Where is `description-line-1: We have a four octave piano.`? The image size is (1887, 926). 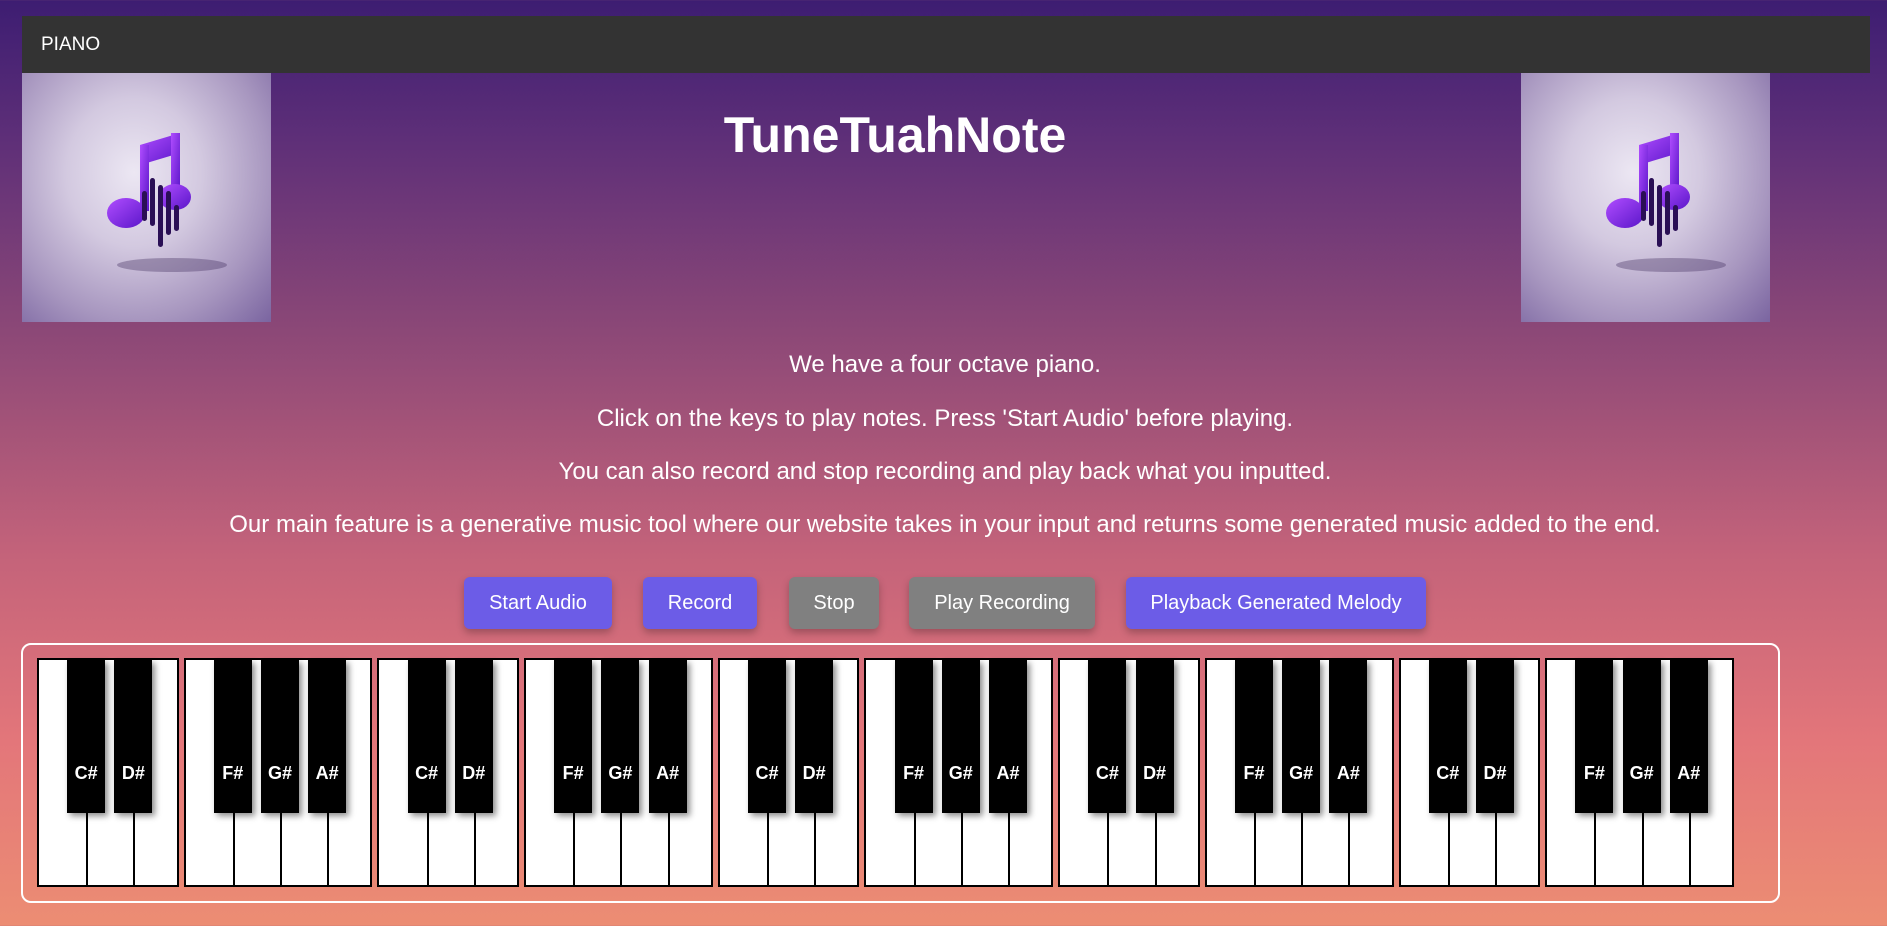 description-line-1: We have a four octave piano. is located at coordinates (945, 364).